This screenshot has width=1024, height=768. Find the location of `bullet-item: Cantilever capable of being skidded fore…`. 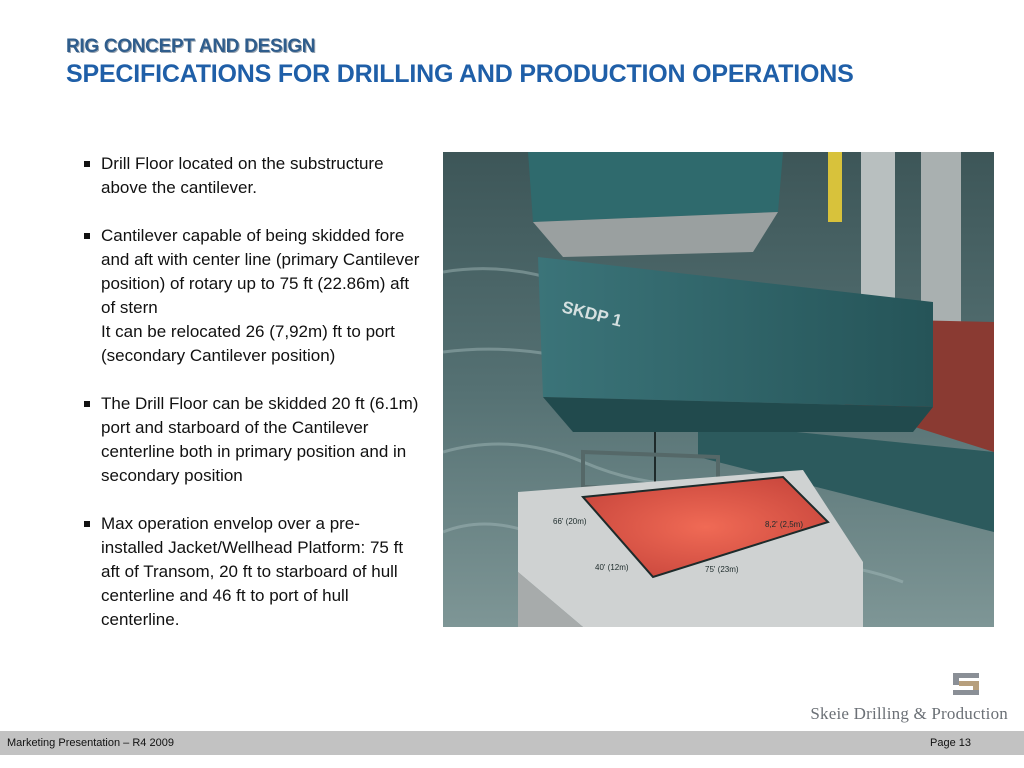

bullet-item: Cantilever capable of being skidded fore… is located at coordinates (252, 296).